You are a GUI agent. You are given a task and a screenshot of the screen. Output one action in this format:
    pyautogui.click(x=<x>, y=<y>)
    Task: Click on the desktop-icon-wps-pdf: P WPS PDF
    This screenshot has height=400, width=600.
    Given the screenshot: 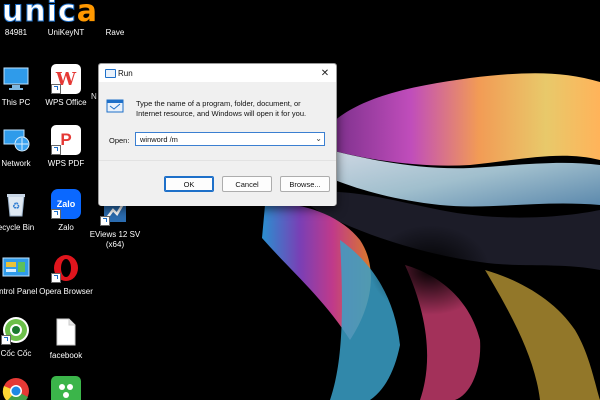 What is the action you would take?
    pyautogui.click(x=66, y=147)
    